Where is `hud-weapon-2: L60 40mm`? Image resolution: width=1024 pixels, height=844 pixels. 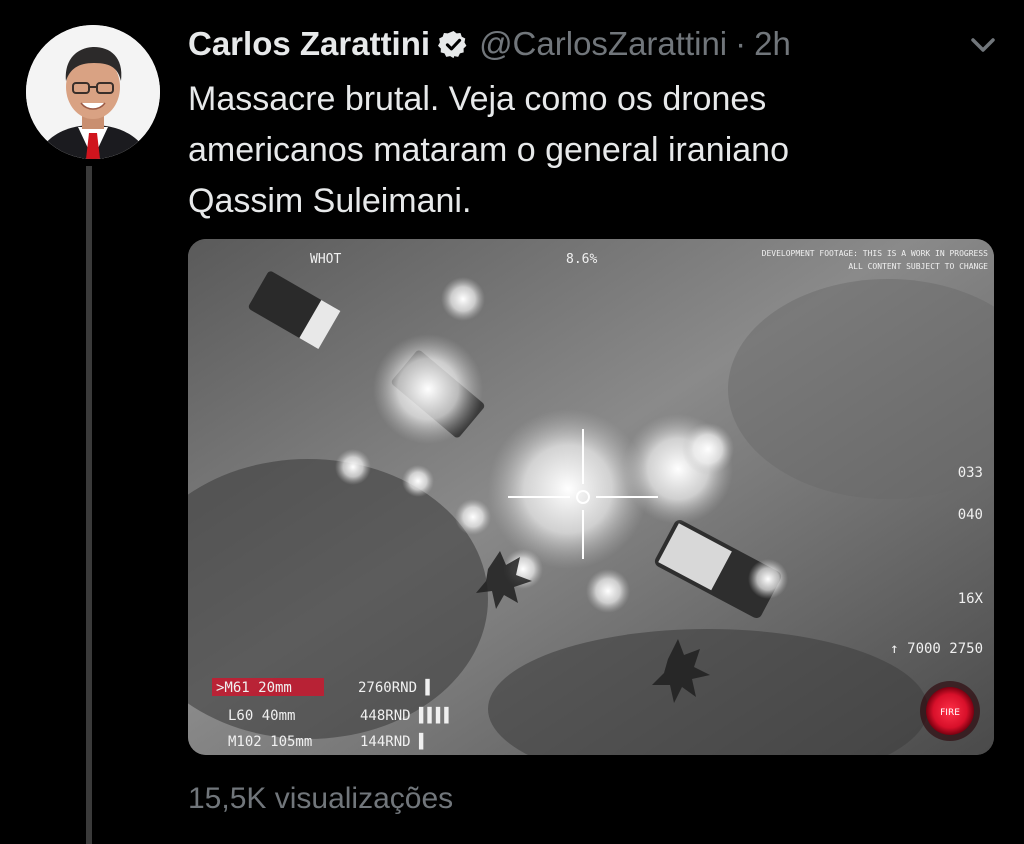
hud-weapon-2: L60 40mm is located at coordinates (261, 716).